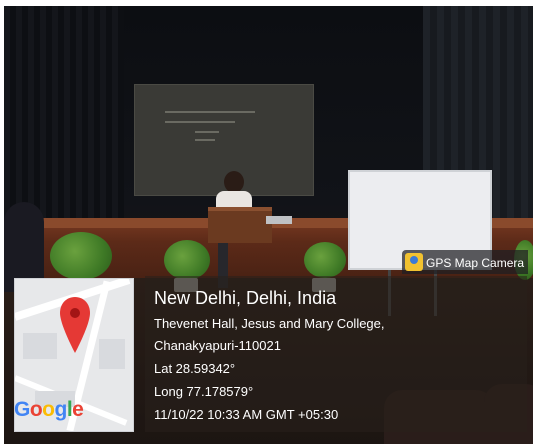  I want to click on gps-camera-label: GPS Map Camera, so click(475, 263).